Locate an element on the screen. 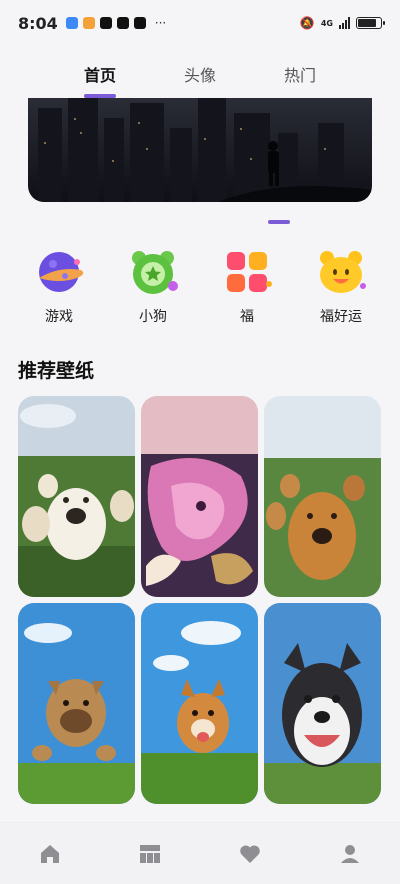 The width and height of the screenshot is (400, 884). nav-profile is located at coordinates (350, 854).